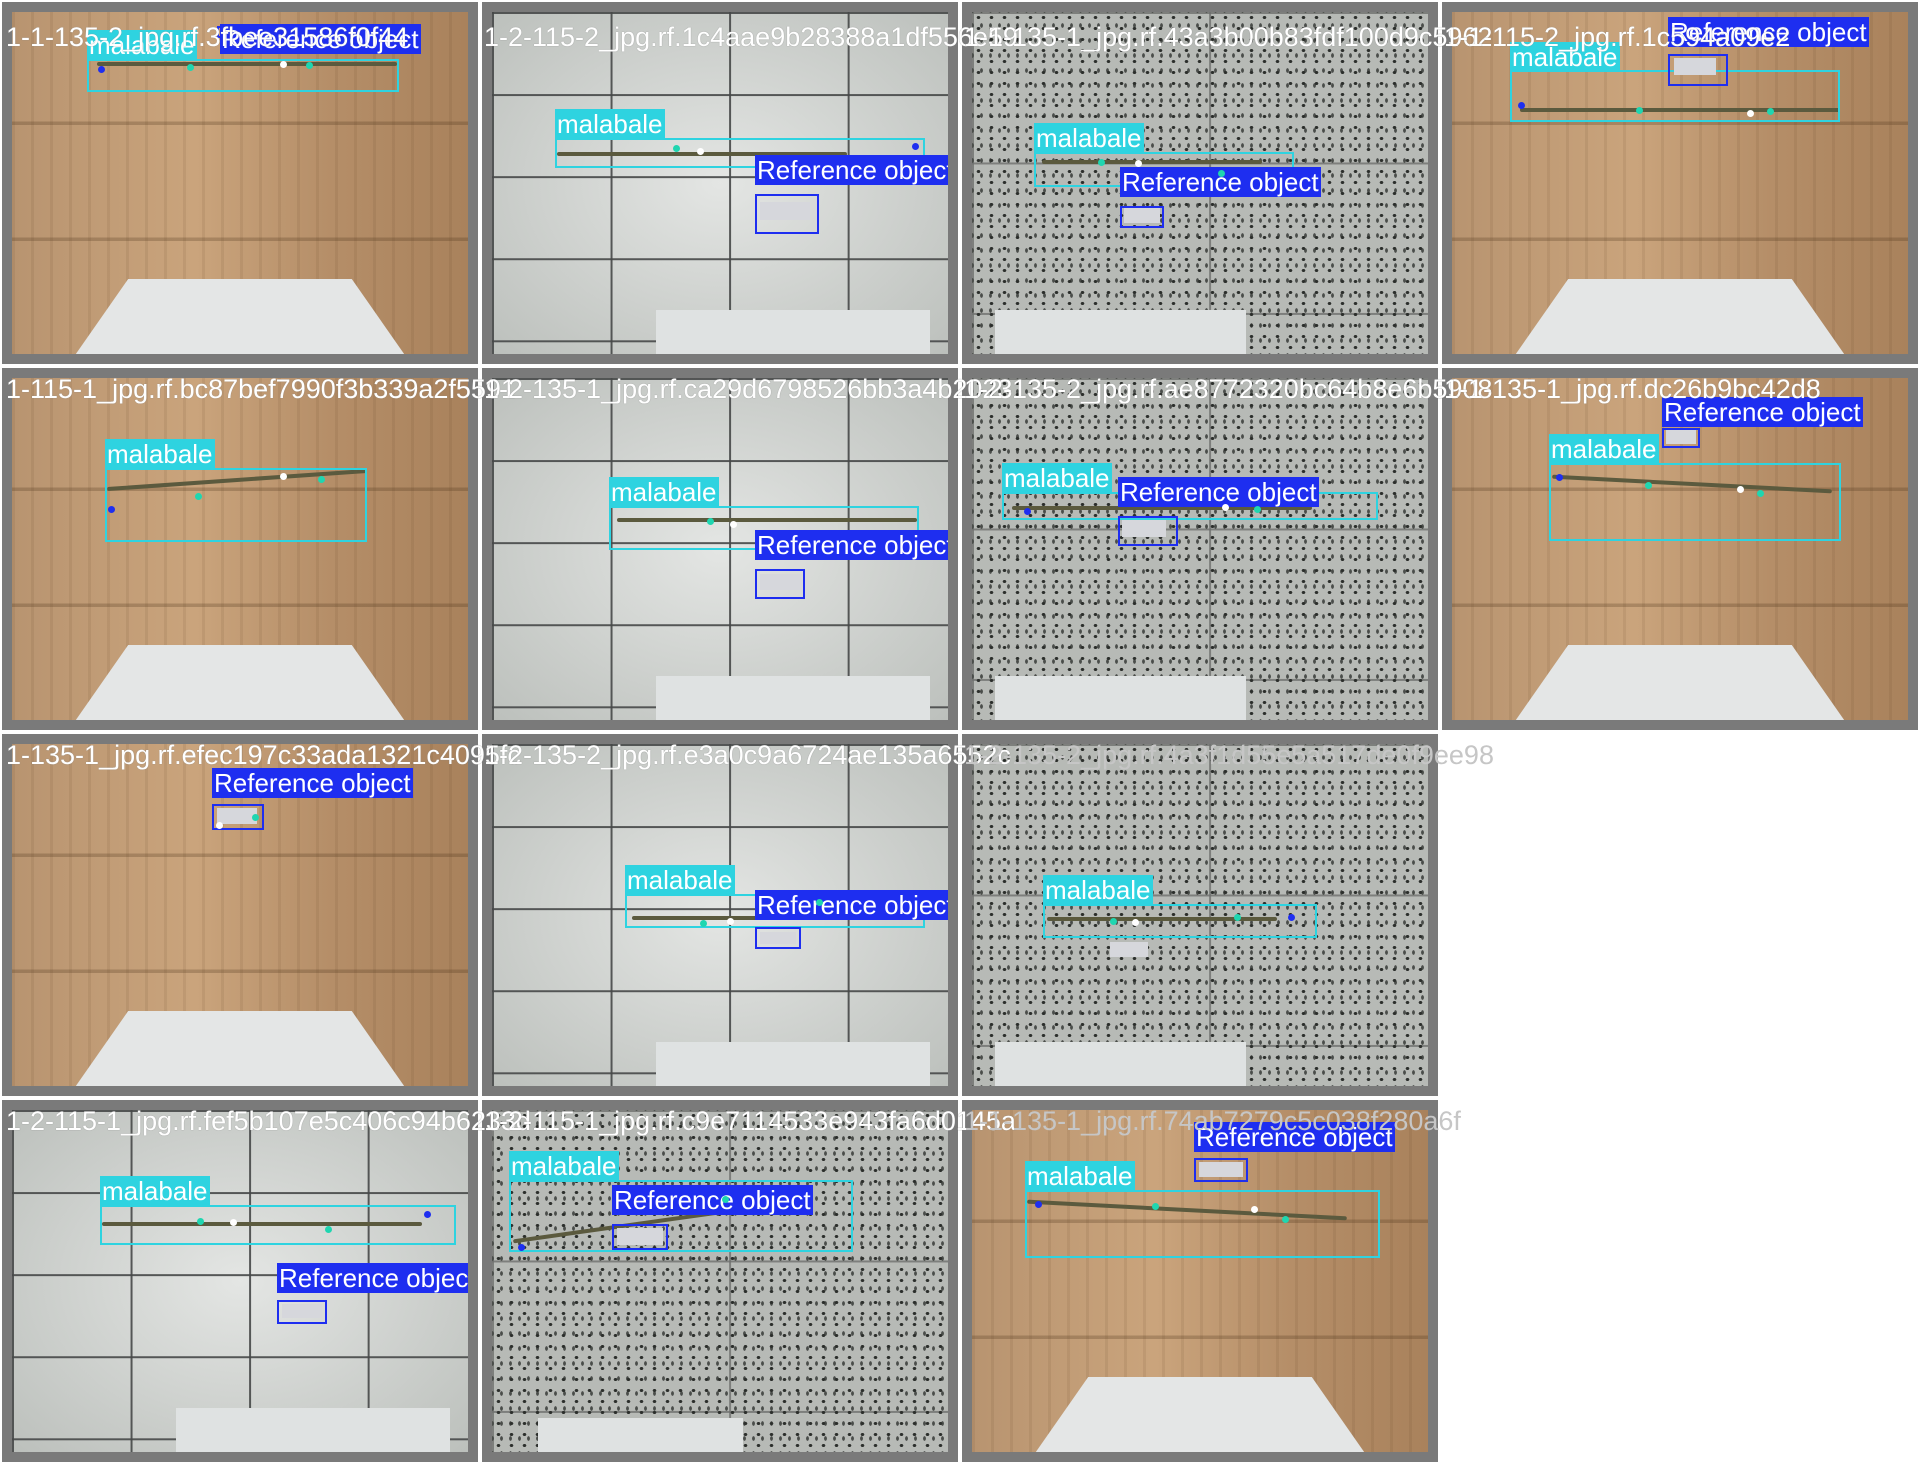 The width and height of the screenshot is (1920, 1464). Describe the element at coordinates (207, 37) in the screenshot. I see `filename-caption: 1-1-135-2_jpg.rf.3fbee31586f0f44` at that location.